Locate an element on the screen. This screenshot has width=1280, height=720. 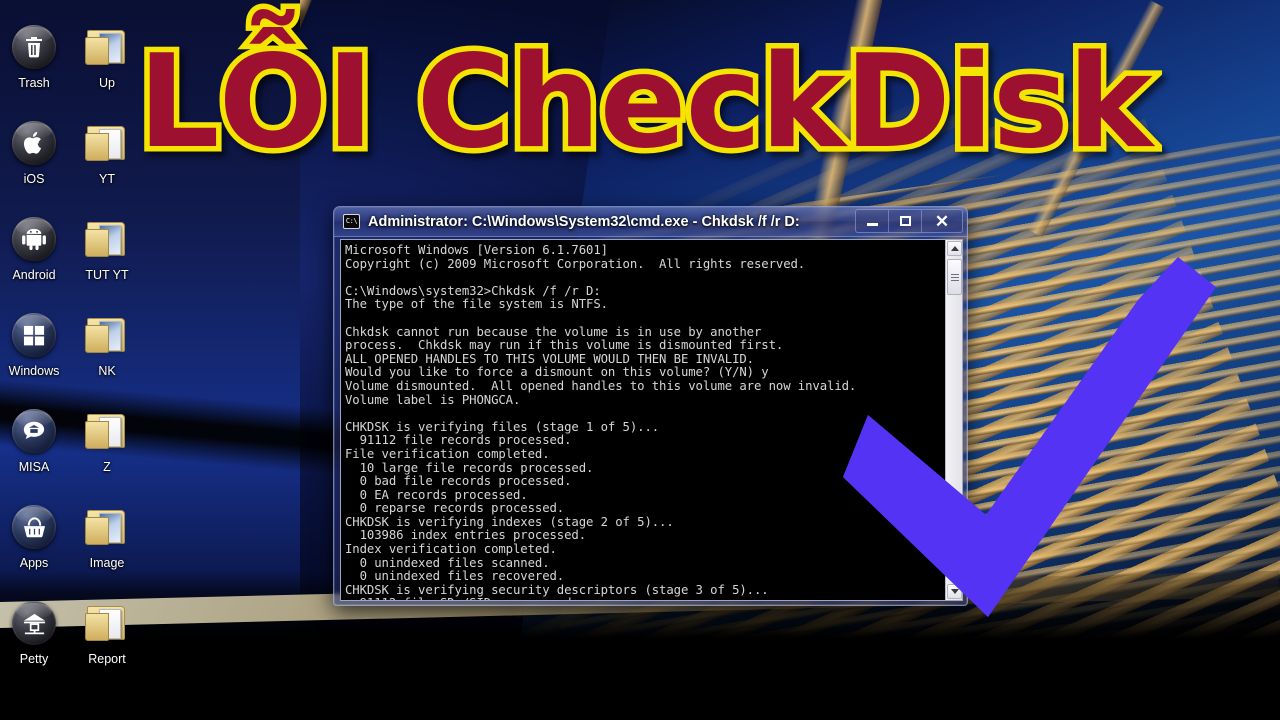
cmd-icon: C:\ is located at coordinates (351, 221).